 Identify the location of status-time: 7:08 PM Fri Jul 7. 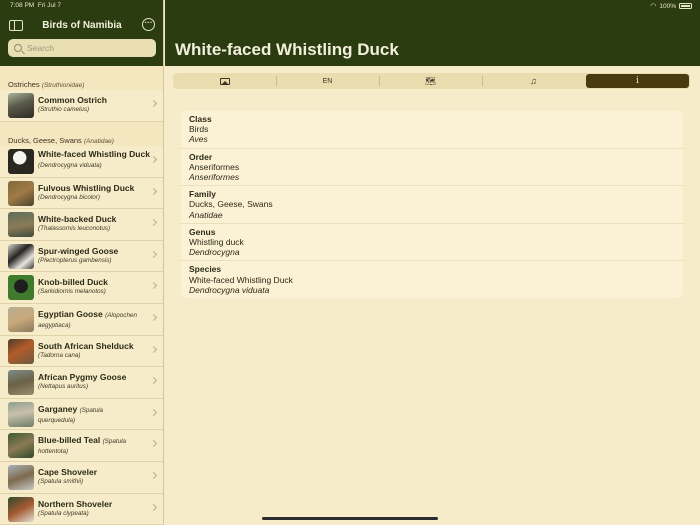
(35, 5).